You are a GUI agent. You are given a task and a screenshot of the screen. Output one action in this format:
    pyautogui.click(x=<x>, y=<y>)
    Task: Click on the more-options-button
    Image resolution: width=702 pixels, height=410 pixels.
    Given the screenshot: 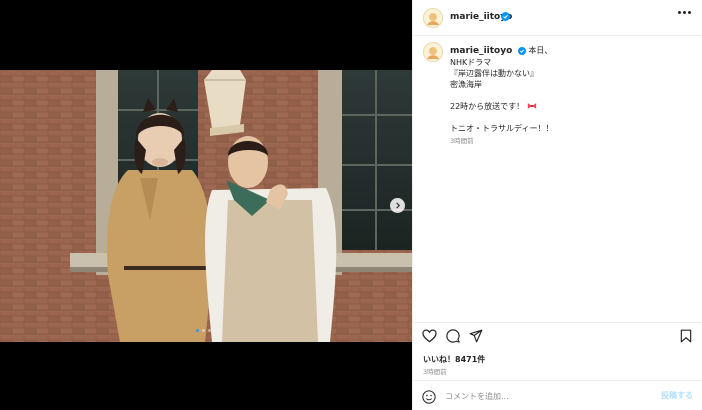 What is the action you would take?
    pyautogui.click(x=684, y=12)
    